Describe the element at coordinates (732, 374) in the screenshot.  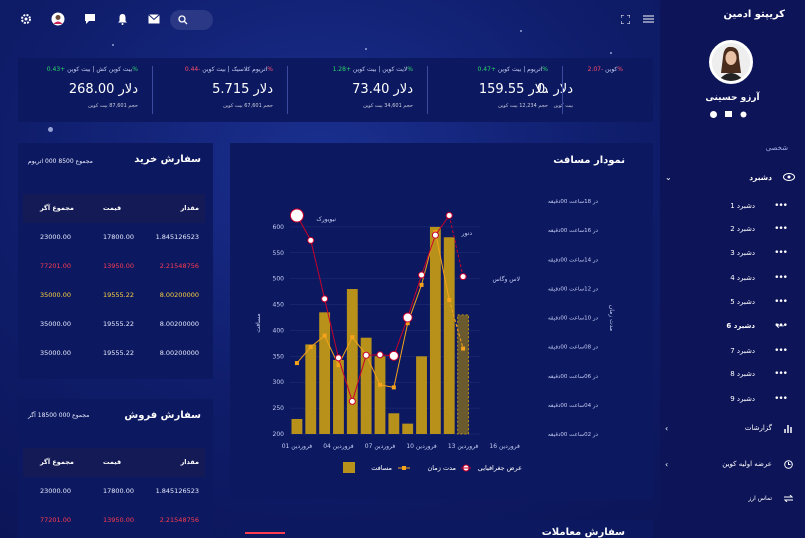
I see `nav-item-dashboard-8: دشبرد 8 •••` at that location.